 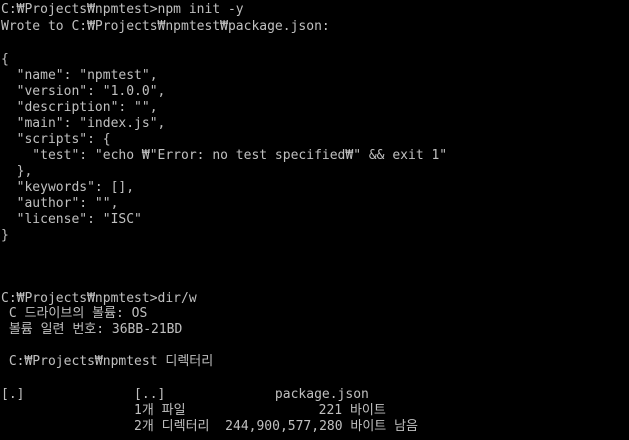 What do you see at coordinates (210, 426) in the screenshot?
I see `console-line: 2개 디렉터리 244,900,577,280 바이트 남음` at bounding box center [210, 426].